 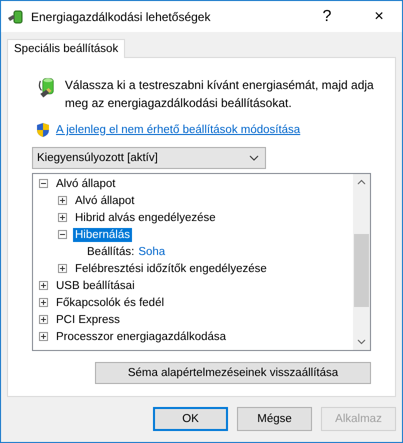 What do you see at coordinates (190, 419) in the screenshot?
I see `dialog-button: OK` at bounding box center [190, 419].